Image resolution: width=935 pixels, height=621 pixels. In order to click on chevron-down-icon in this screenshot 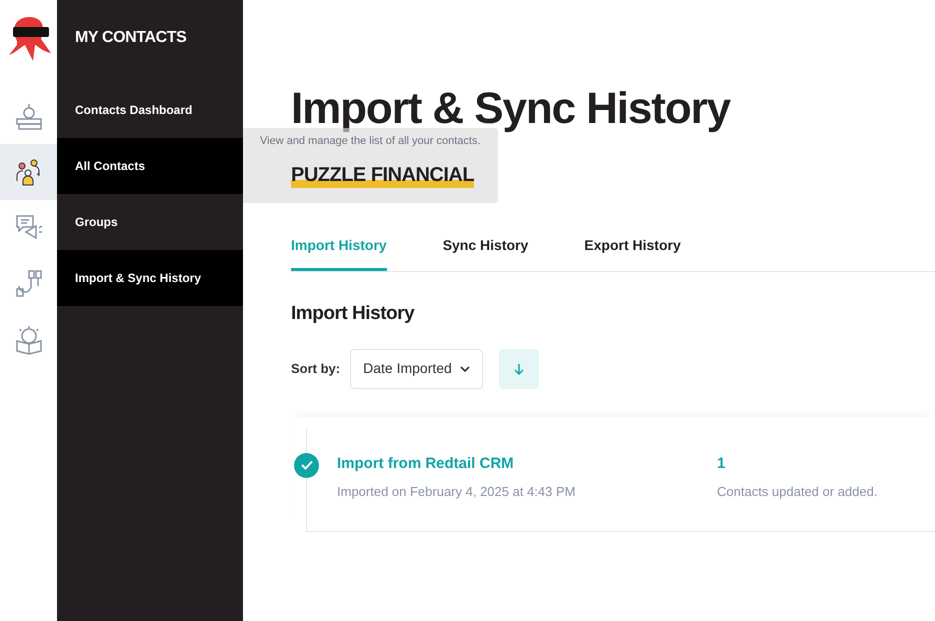, I will do `click(465, 369)`.